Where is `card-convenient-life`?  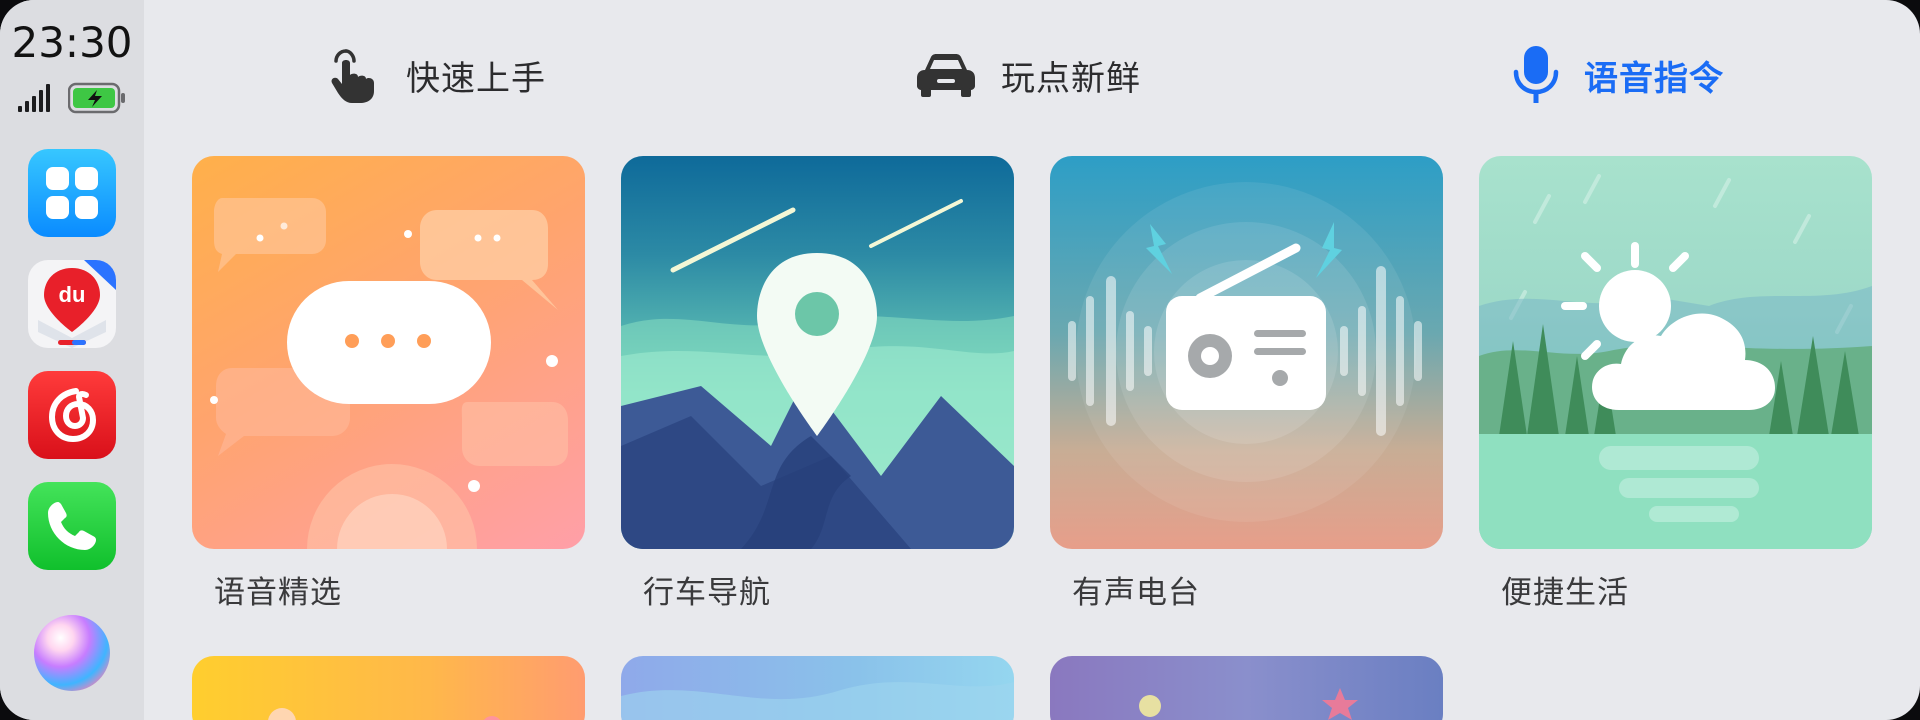 card-convenient-life is located at coordinates (1675, 352).